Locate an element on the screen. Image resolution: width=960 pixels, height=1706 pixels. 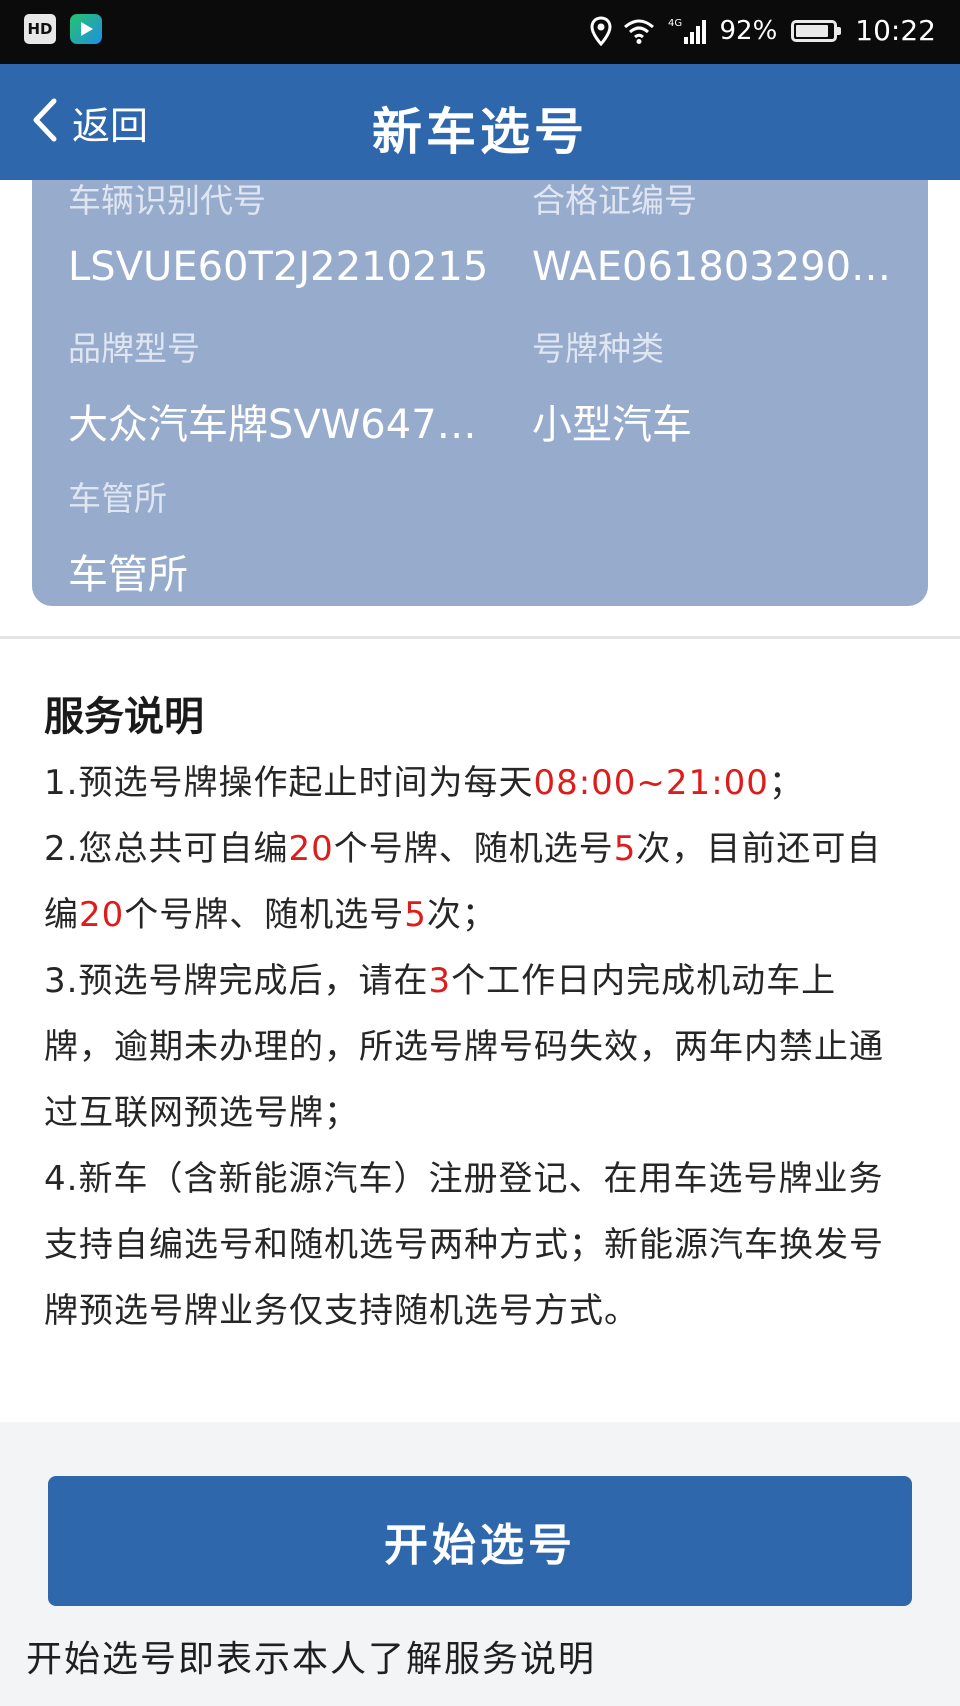
section-divider is located at coordinates (480, 637).